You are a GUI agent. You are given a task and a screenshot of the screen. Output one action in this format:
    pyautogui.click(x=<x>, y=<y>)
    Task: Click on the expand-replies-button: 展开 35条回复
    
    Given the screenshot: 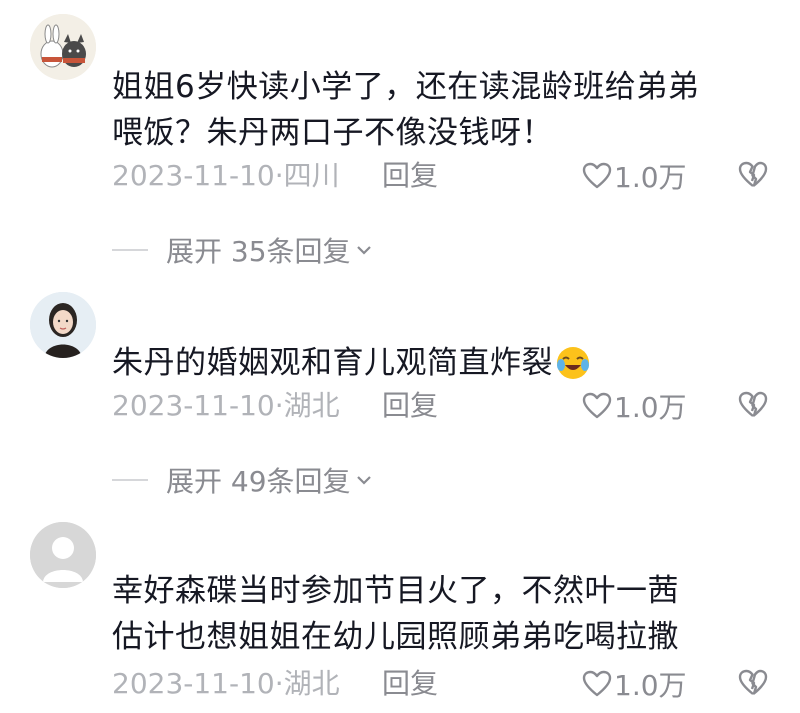 What is the action you would take?
    pyautogui.click(x=242, y=250)
    